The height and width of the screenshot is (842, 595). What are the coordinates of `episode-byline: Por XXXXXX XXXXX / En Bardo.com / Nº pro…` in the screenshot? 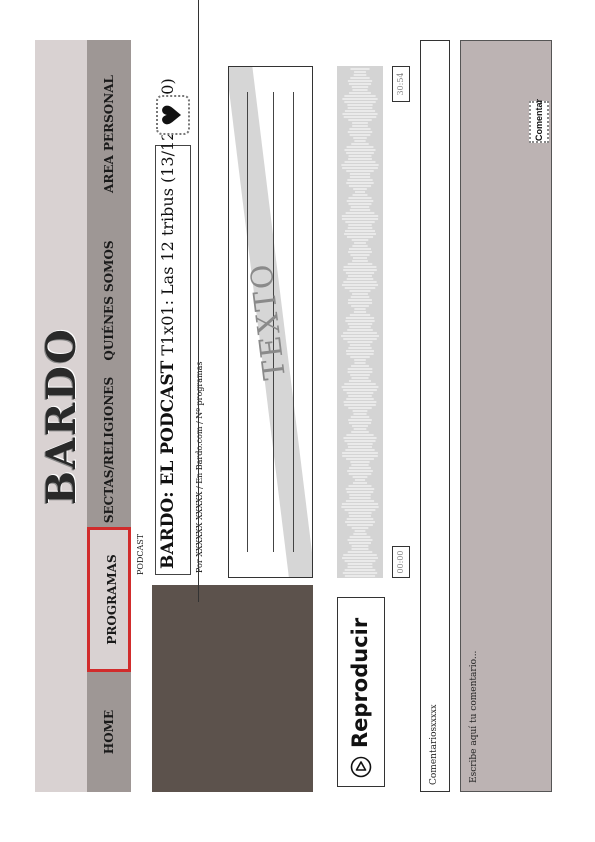 It's located at (199, 467).